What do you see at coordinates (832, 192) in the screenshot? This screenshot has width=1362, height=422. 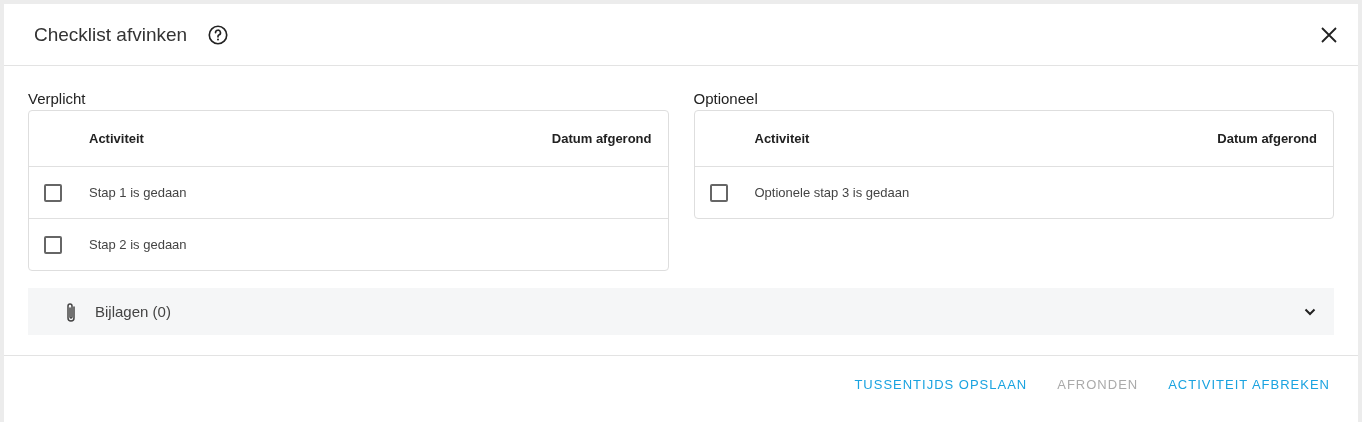 I see `table-cell: Optionele stap 3 is gedaan` at bounding box center [832, 192].